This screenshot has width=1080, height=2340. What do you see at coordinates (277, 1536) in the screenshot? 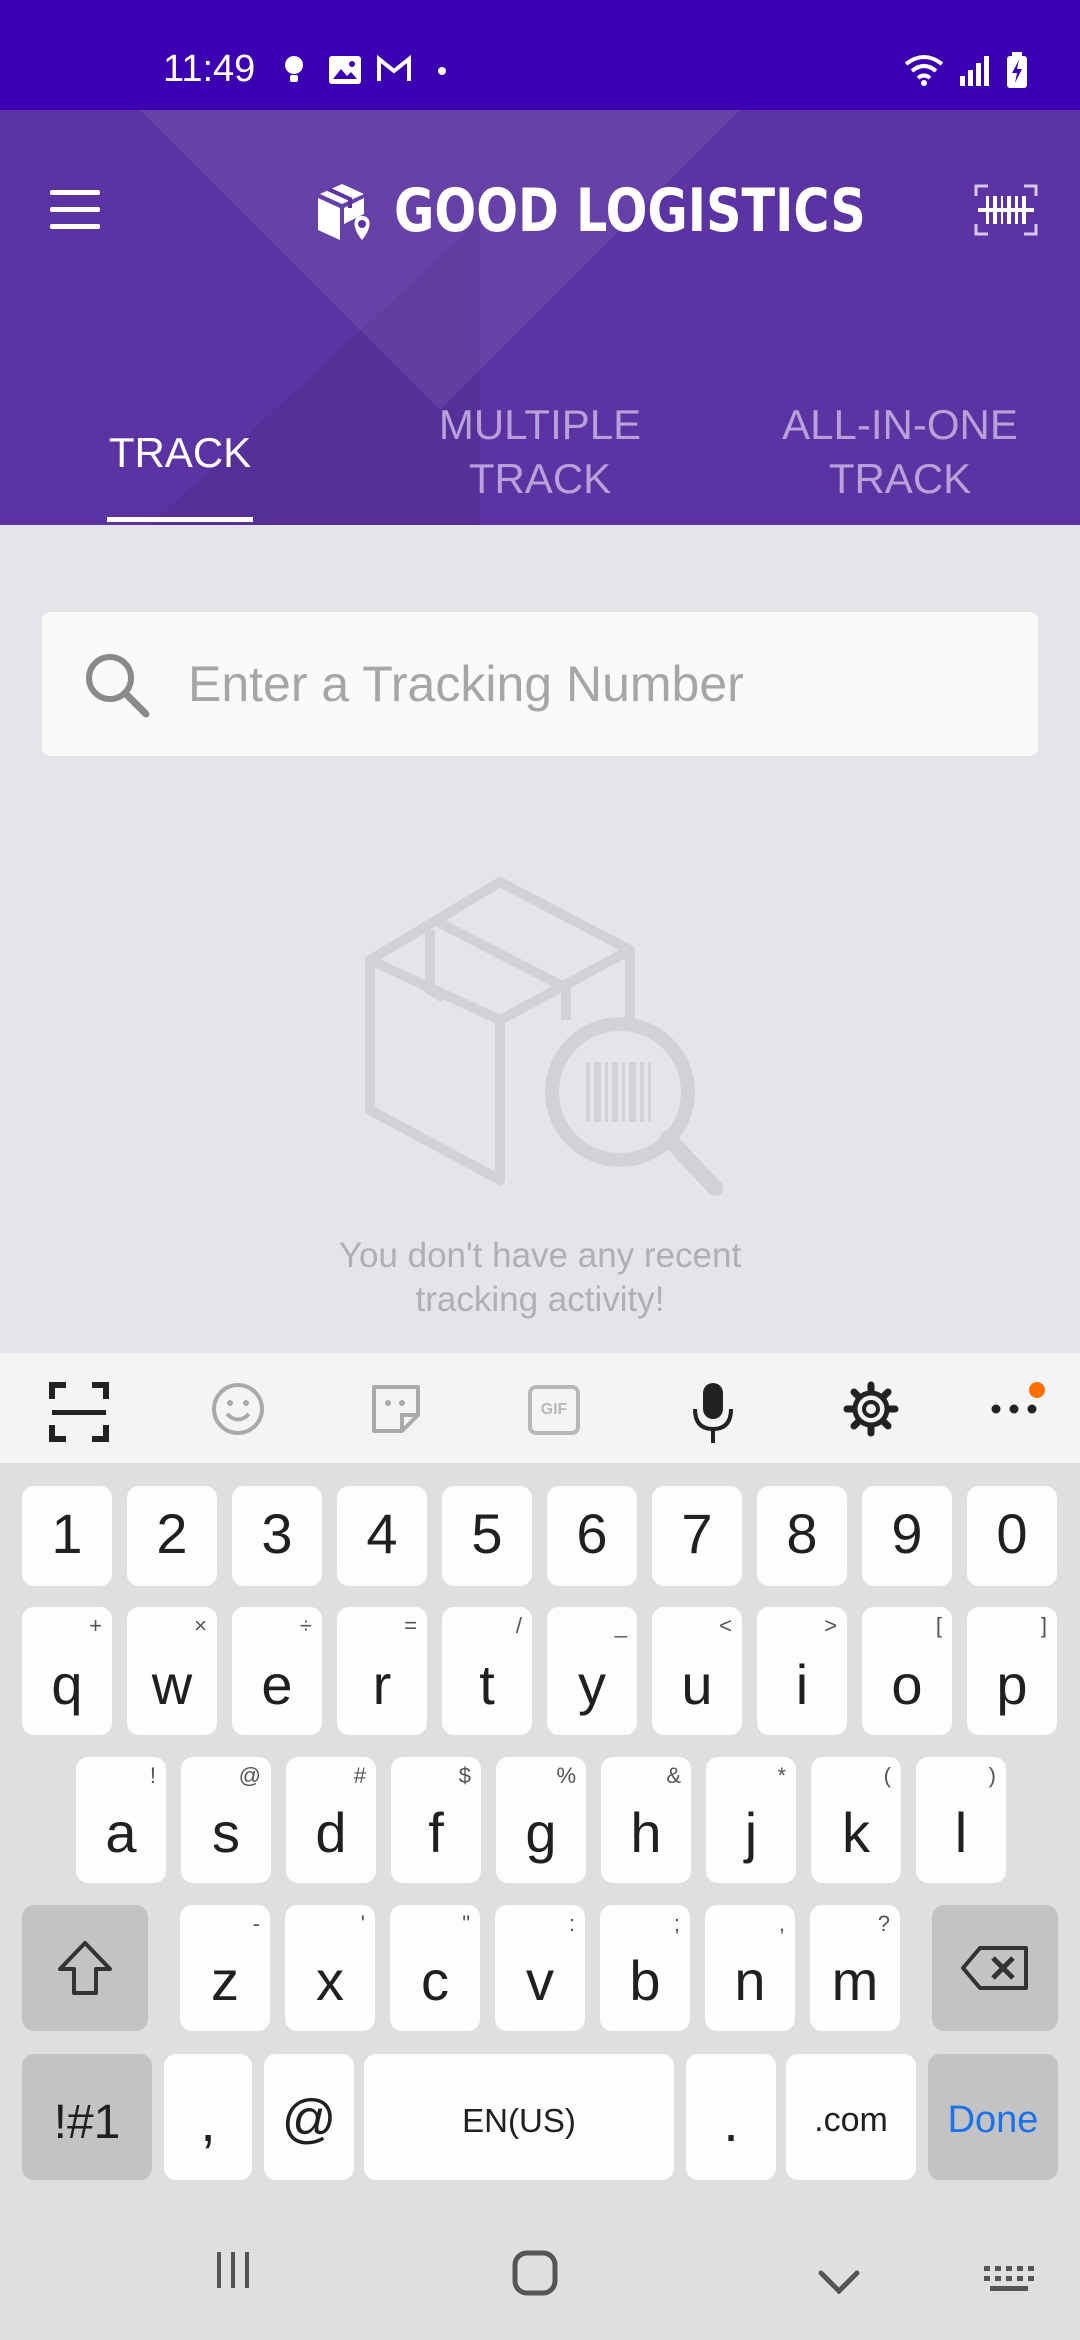
I see `key-3: 3` at bounding box center [277, 1536].